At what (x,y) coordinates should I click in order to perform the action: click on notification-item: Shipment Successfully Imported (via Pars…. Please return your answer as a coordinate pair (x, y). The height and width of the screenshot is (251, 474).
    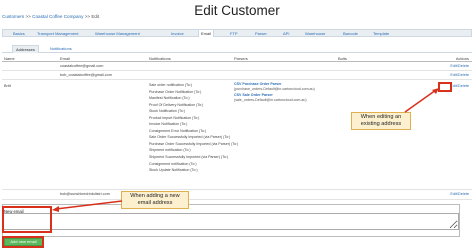
    Looking at the image, I should click on (189, 157).